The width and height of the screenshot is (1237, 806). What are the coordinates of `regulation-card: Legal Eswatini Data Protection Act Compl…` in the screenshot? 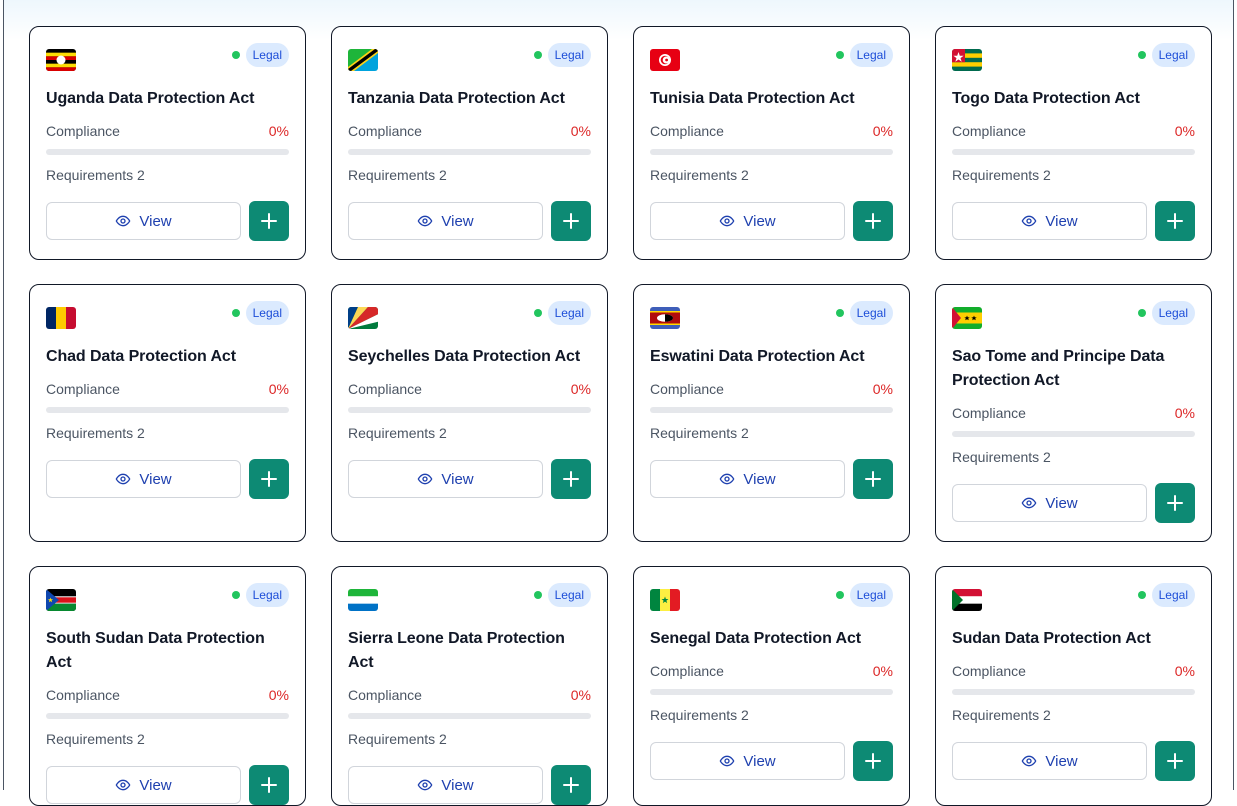 It's located at (771, 413).